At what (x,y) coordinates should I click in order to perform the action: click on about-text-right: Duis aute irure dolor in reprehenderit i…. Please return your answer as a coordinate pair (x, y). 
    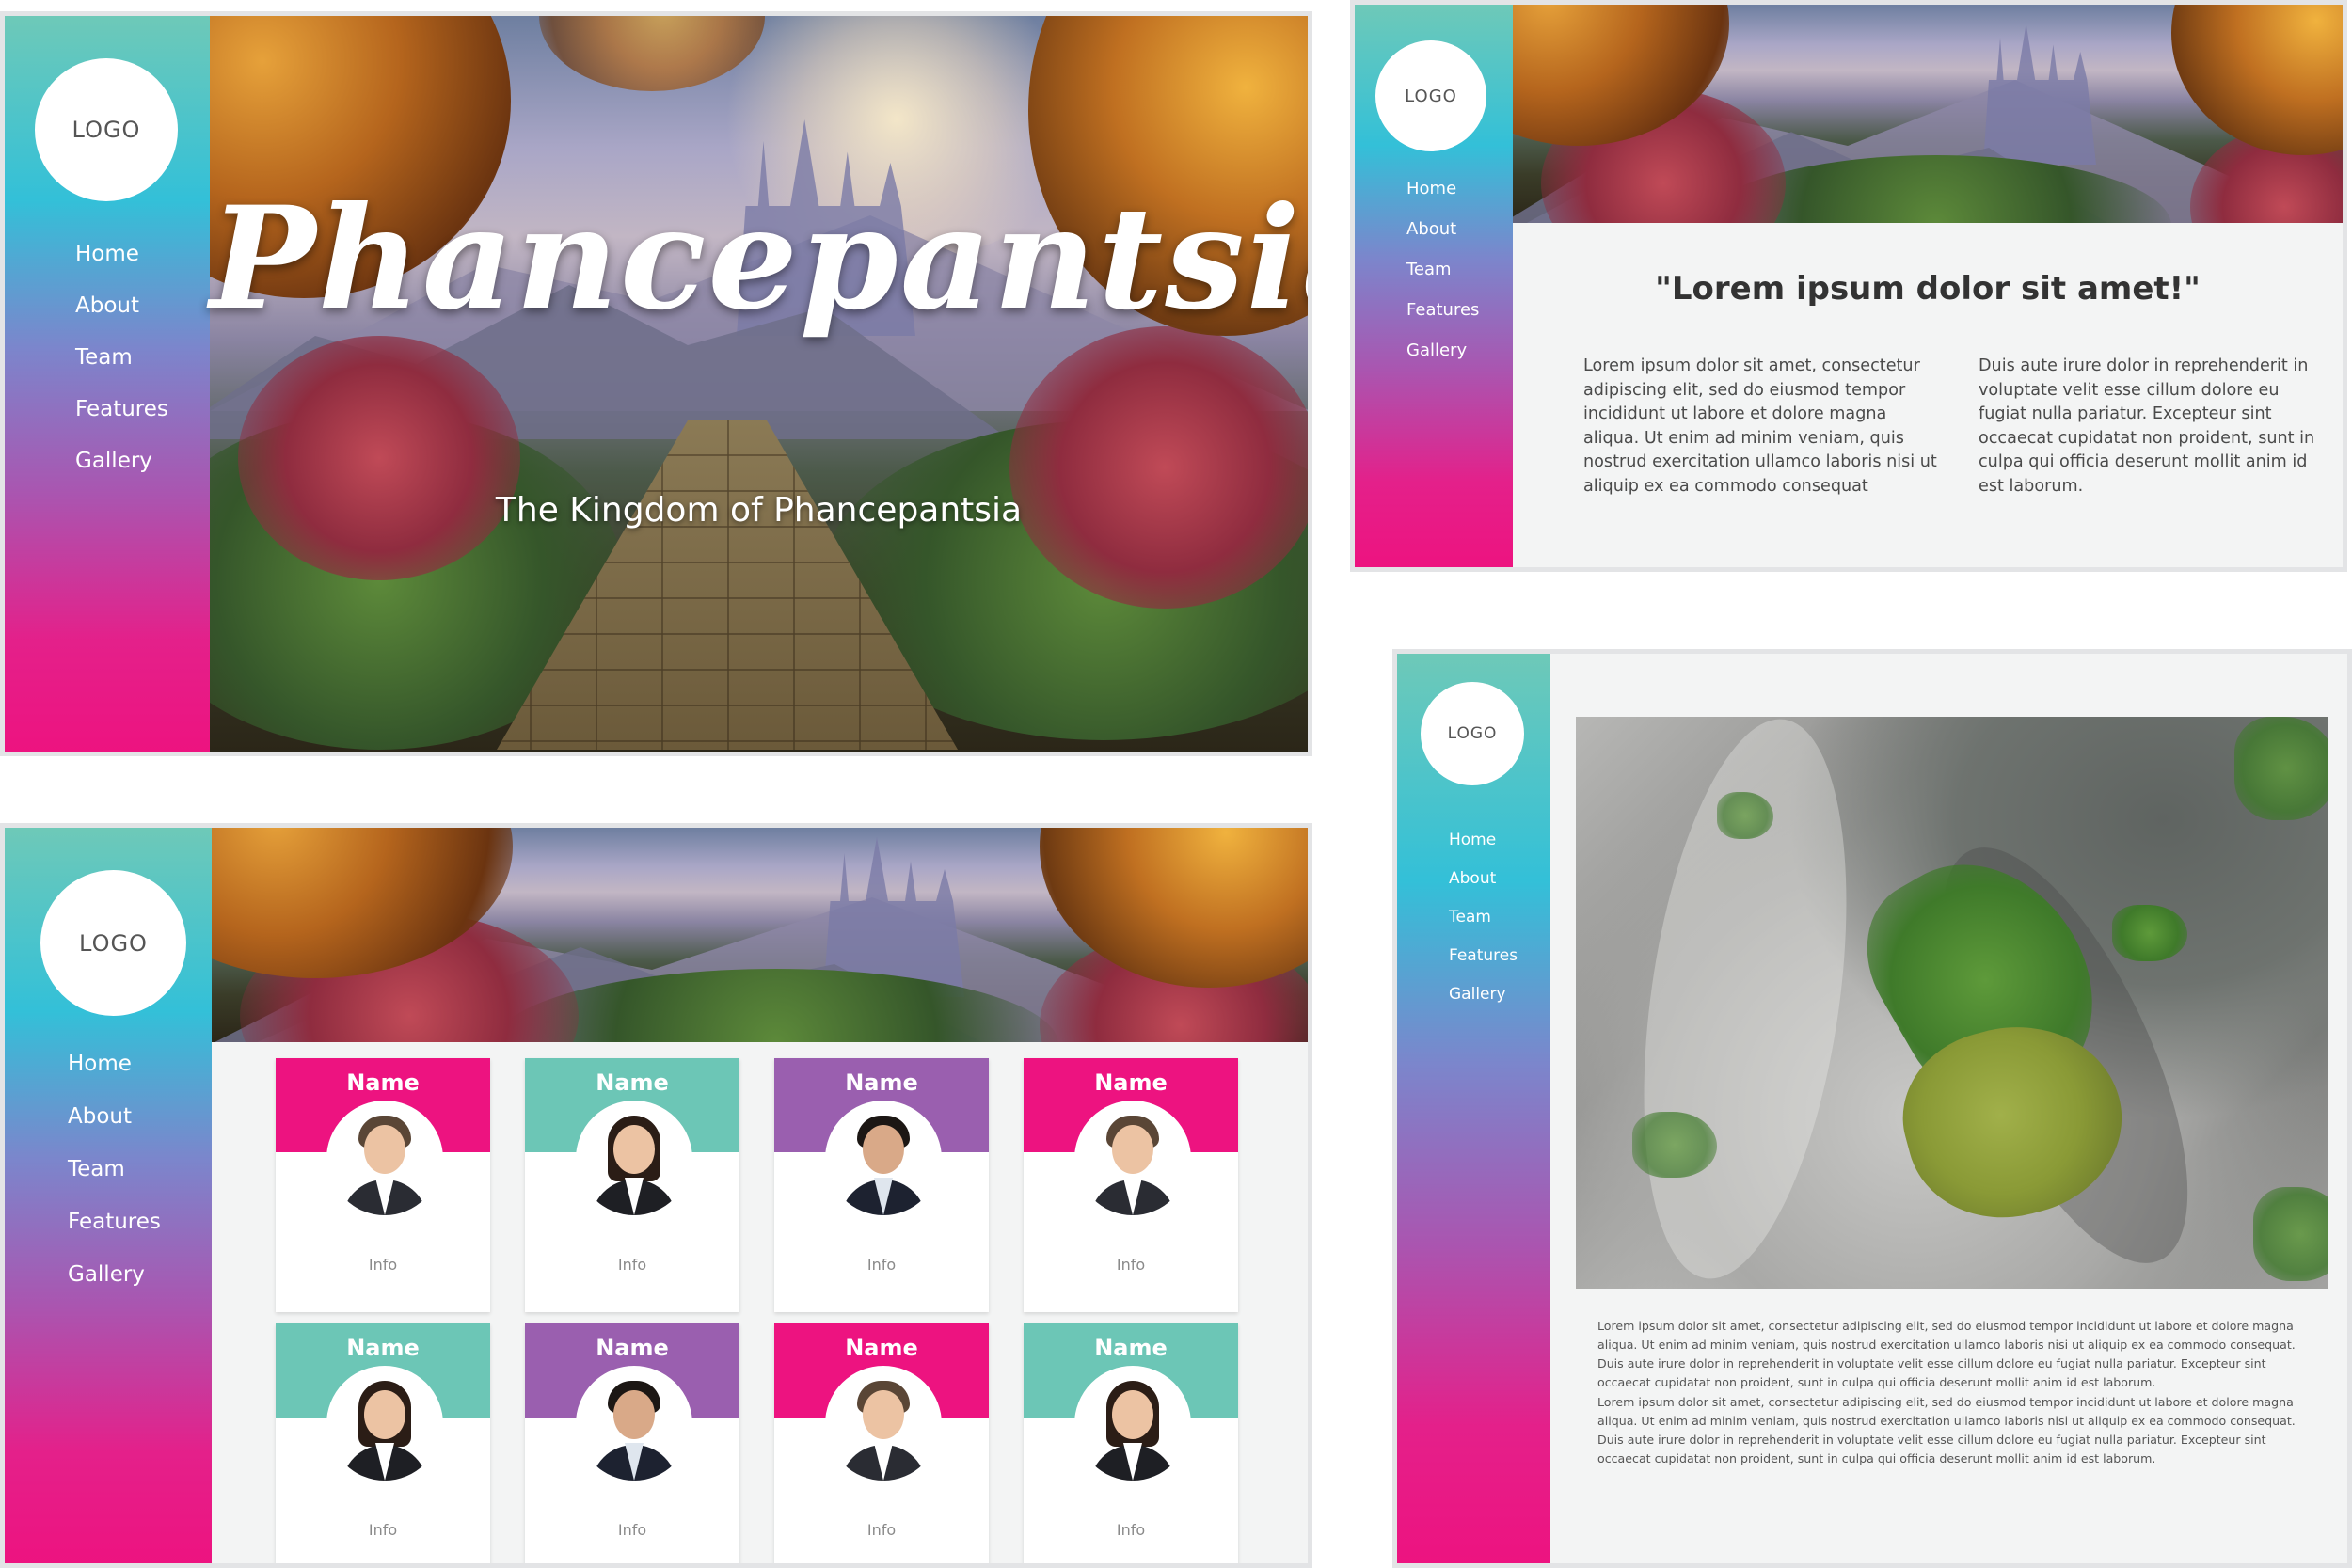
    Looking at the image, I should click on (2147, 426).